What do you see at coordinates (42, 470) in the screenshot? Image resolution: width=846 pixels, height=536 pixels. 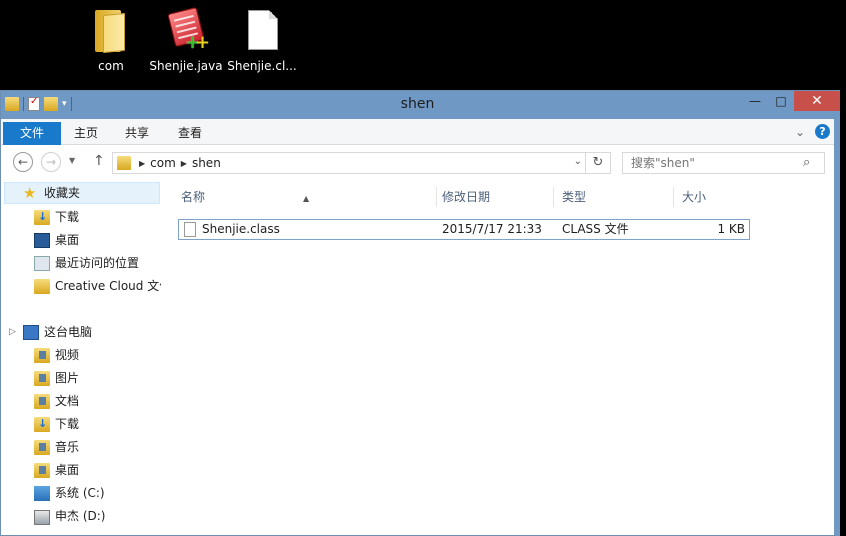 I see `desktop-folder-icon` at bounding box center [42, 470].